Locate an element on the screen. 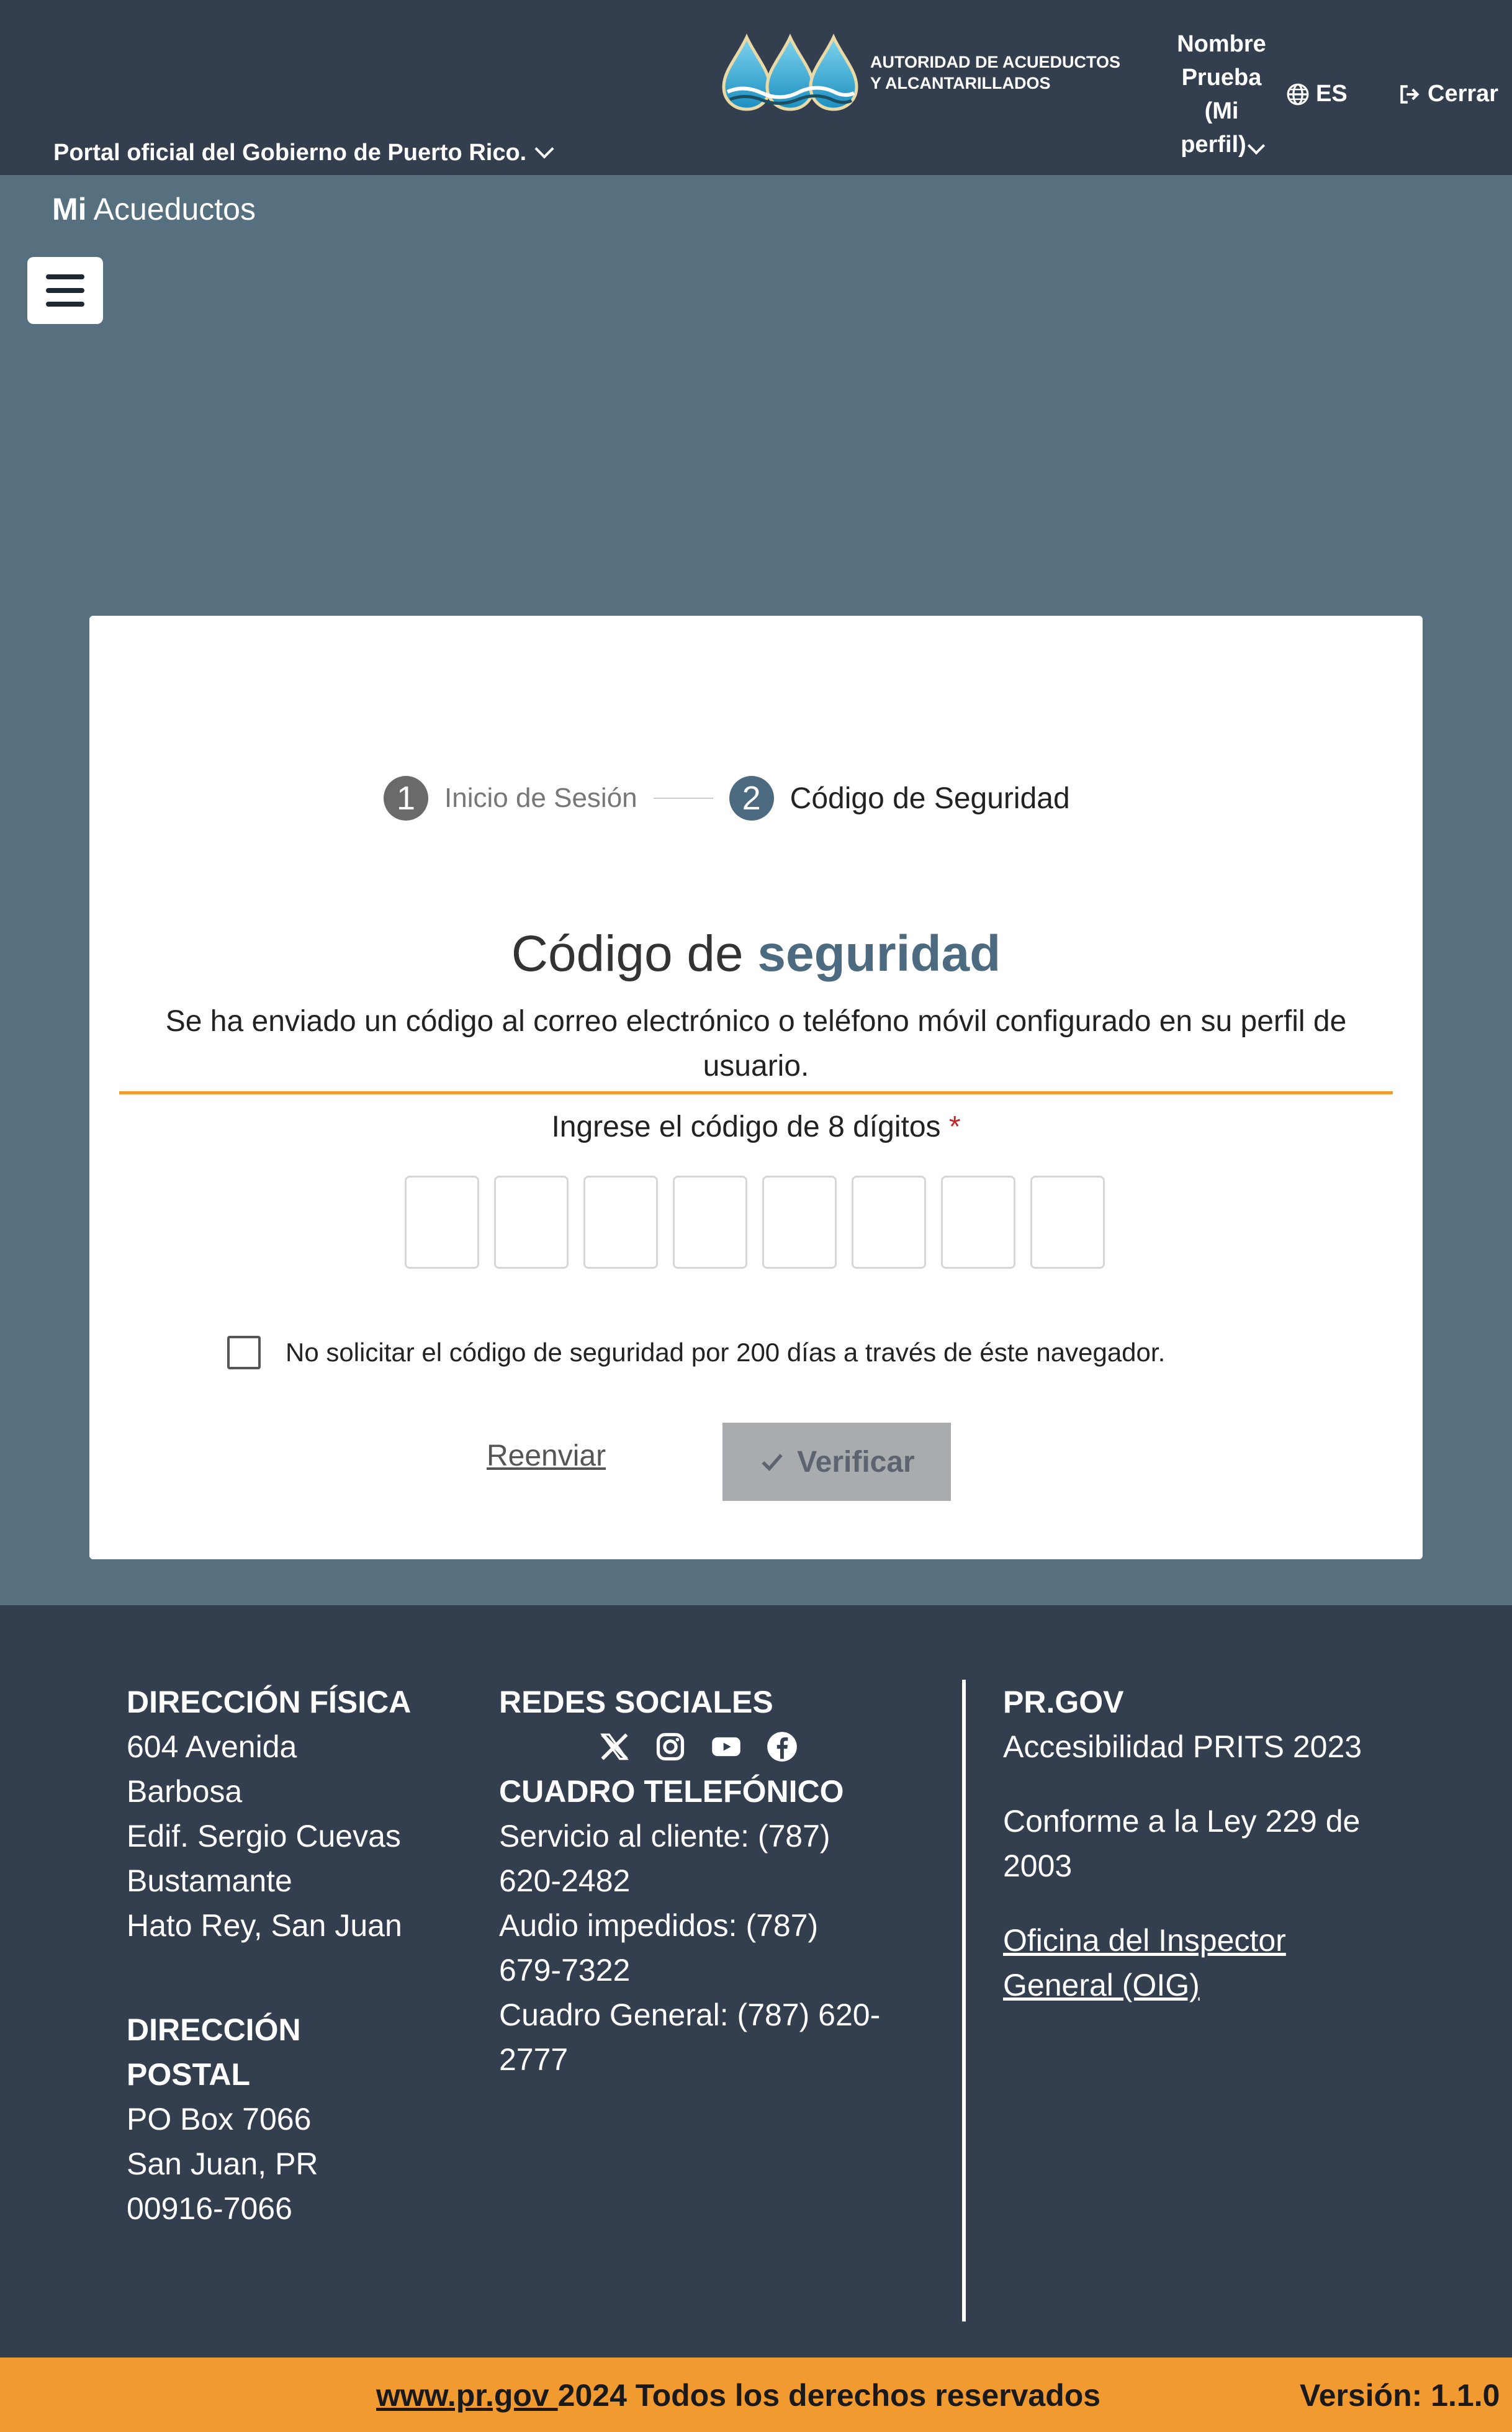 The height and width of the screenshot is (2432, 1512). step-label: Inicio de Sesión is located at coordinates (540, 798).